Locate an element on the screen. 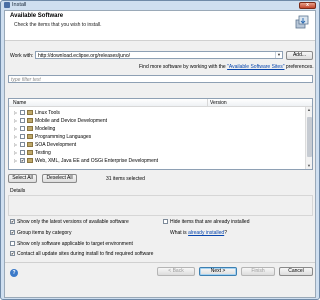 Image resolution: width=320 pixels, height=300 pixels. already-installed-link: already installed is located at coordinates (206, 233).